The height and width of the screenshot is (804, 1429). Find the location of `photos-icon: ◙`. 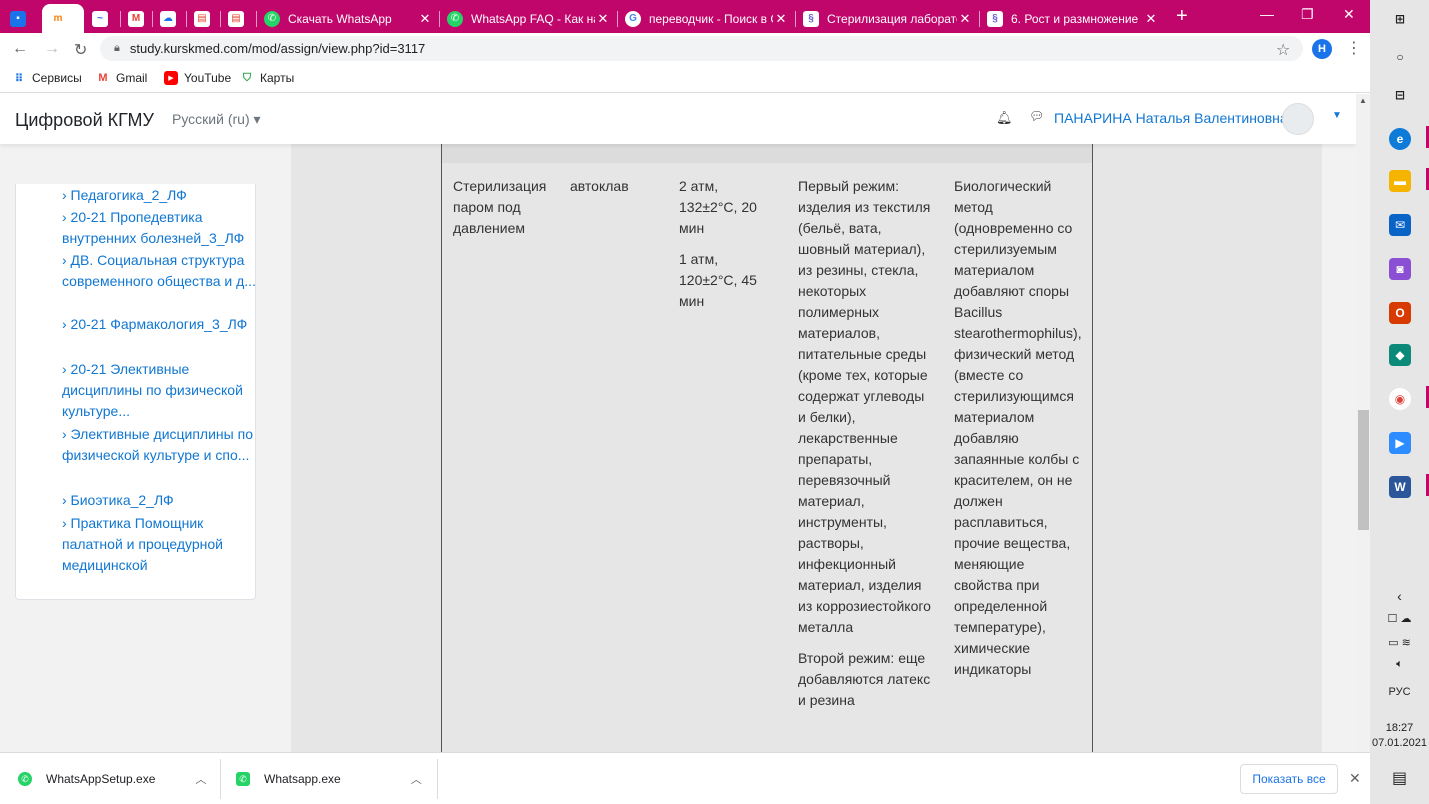

photos-icon: ◙ is located at coordinates (1400, 269).